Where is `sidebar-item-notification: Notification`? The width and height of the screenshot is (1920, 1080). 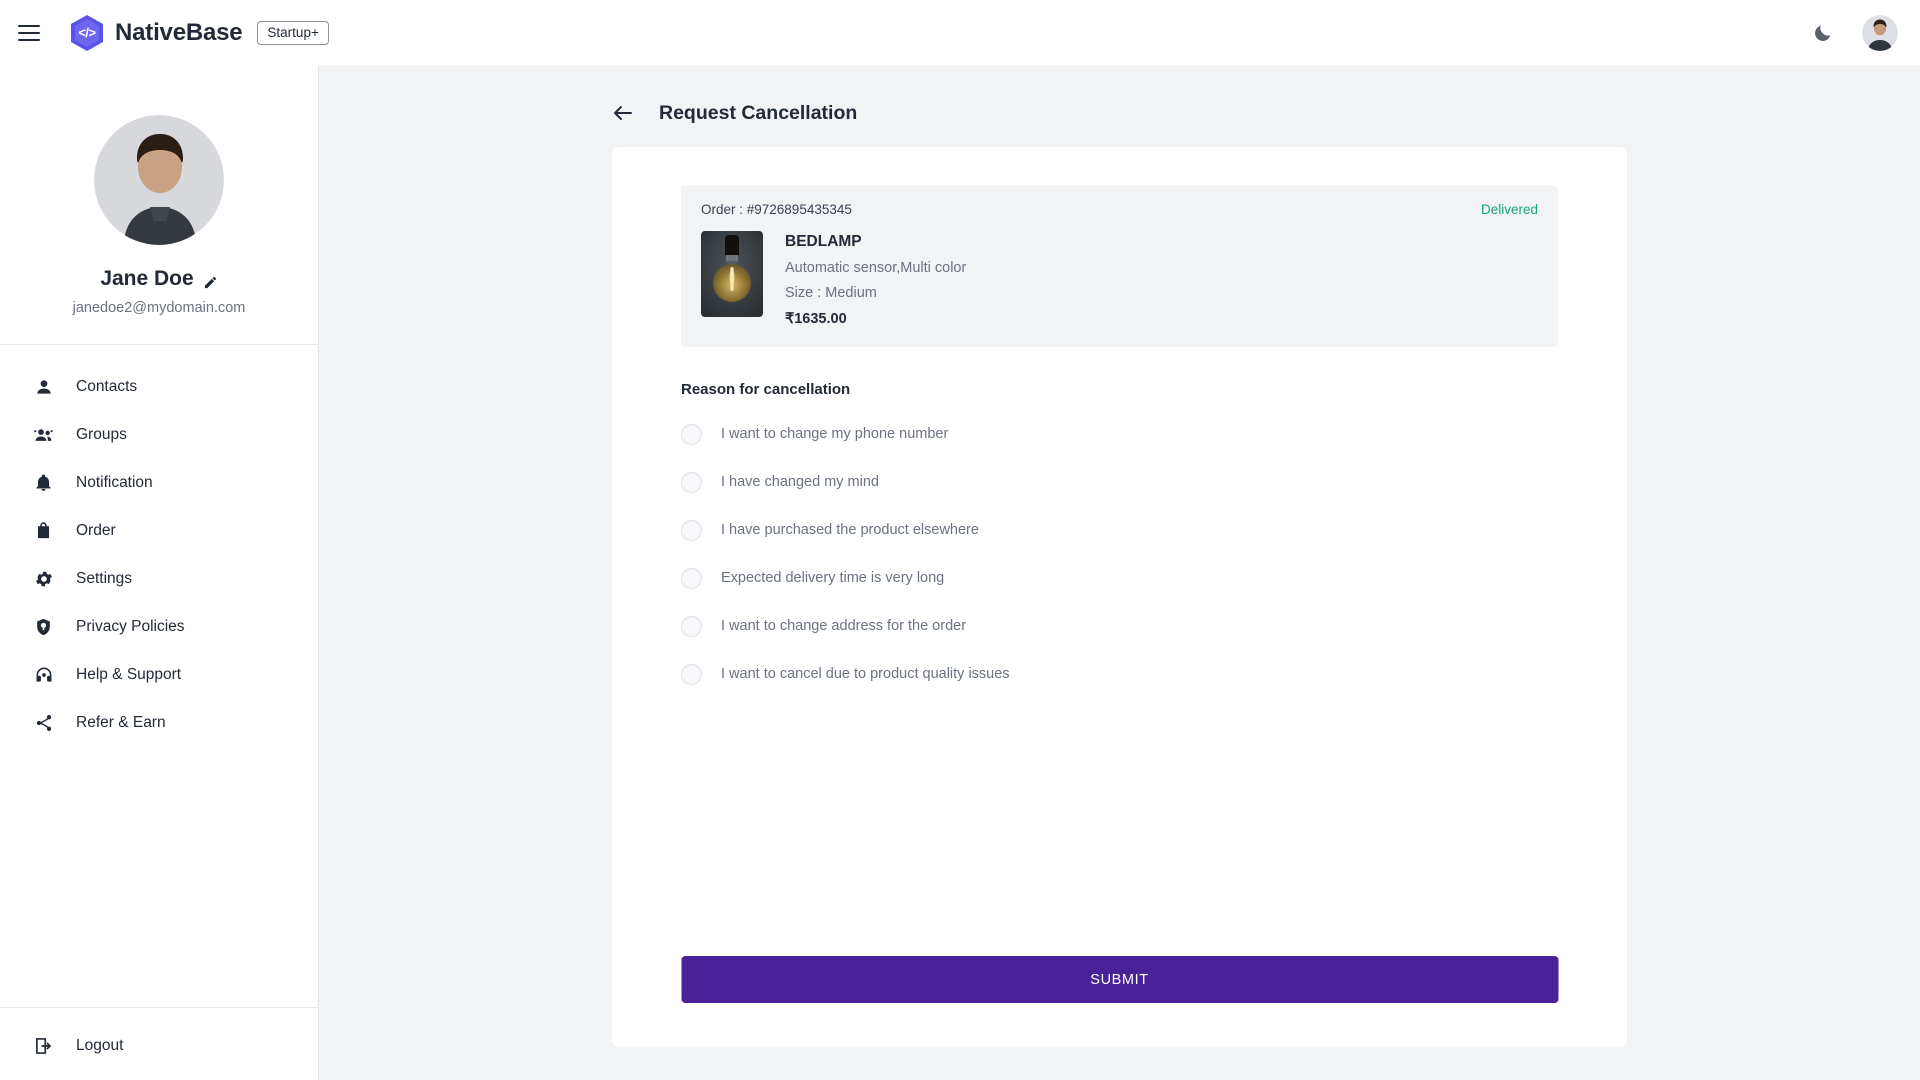 sidebar-item-notification: Notification is located at coordinates (159, 483).